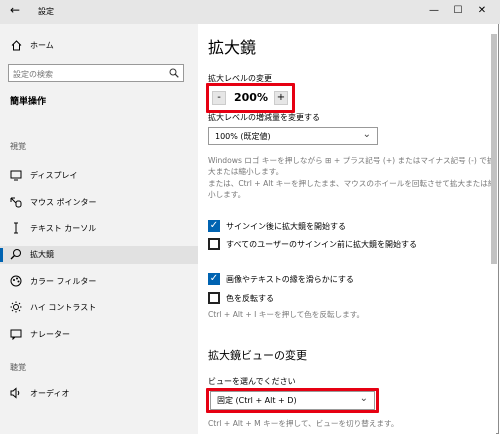 This screenshot has width=500, height=435. What do you see at coordinates (99, 255) in the screenshot?
I see `sidebar-item-magnifier: 拡大鏡` at bounding box center [99, 255].